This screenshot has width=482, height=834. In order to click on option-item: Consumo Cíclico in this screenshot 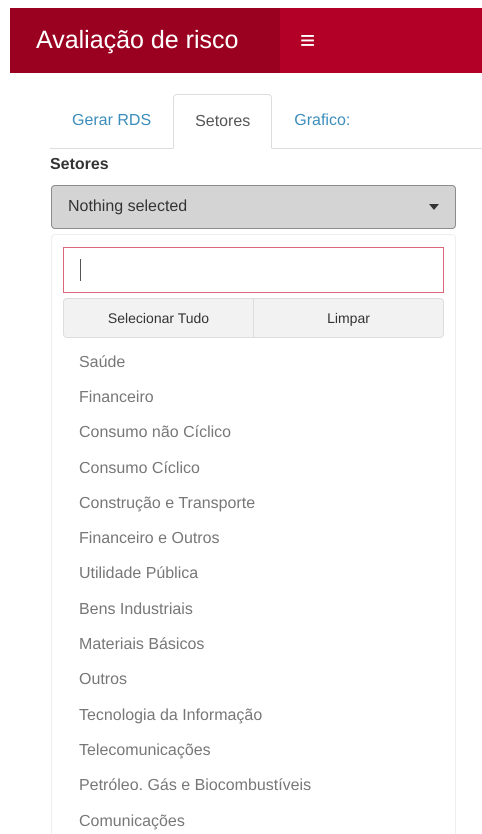, I will do `click(139, 468)`.